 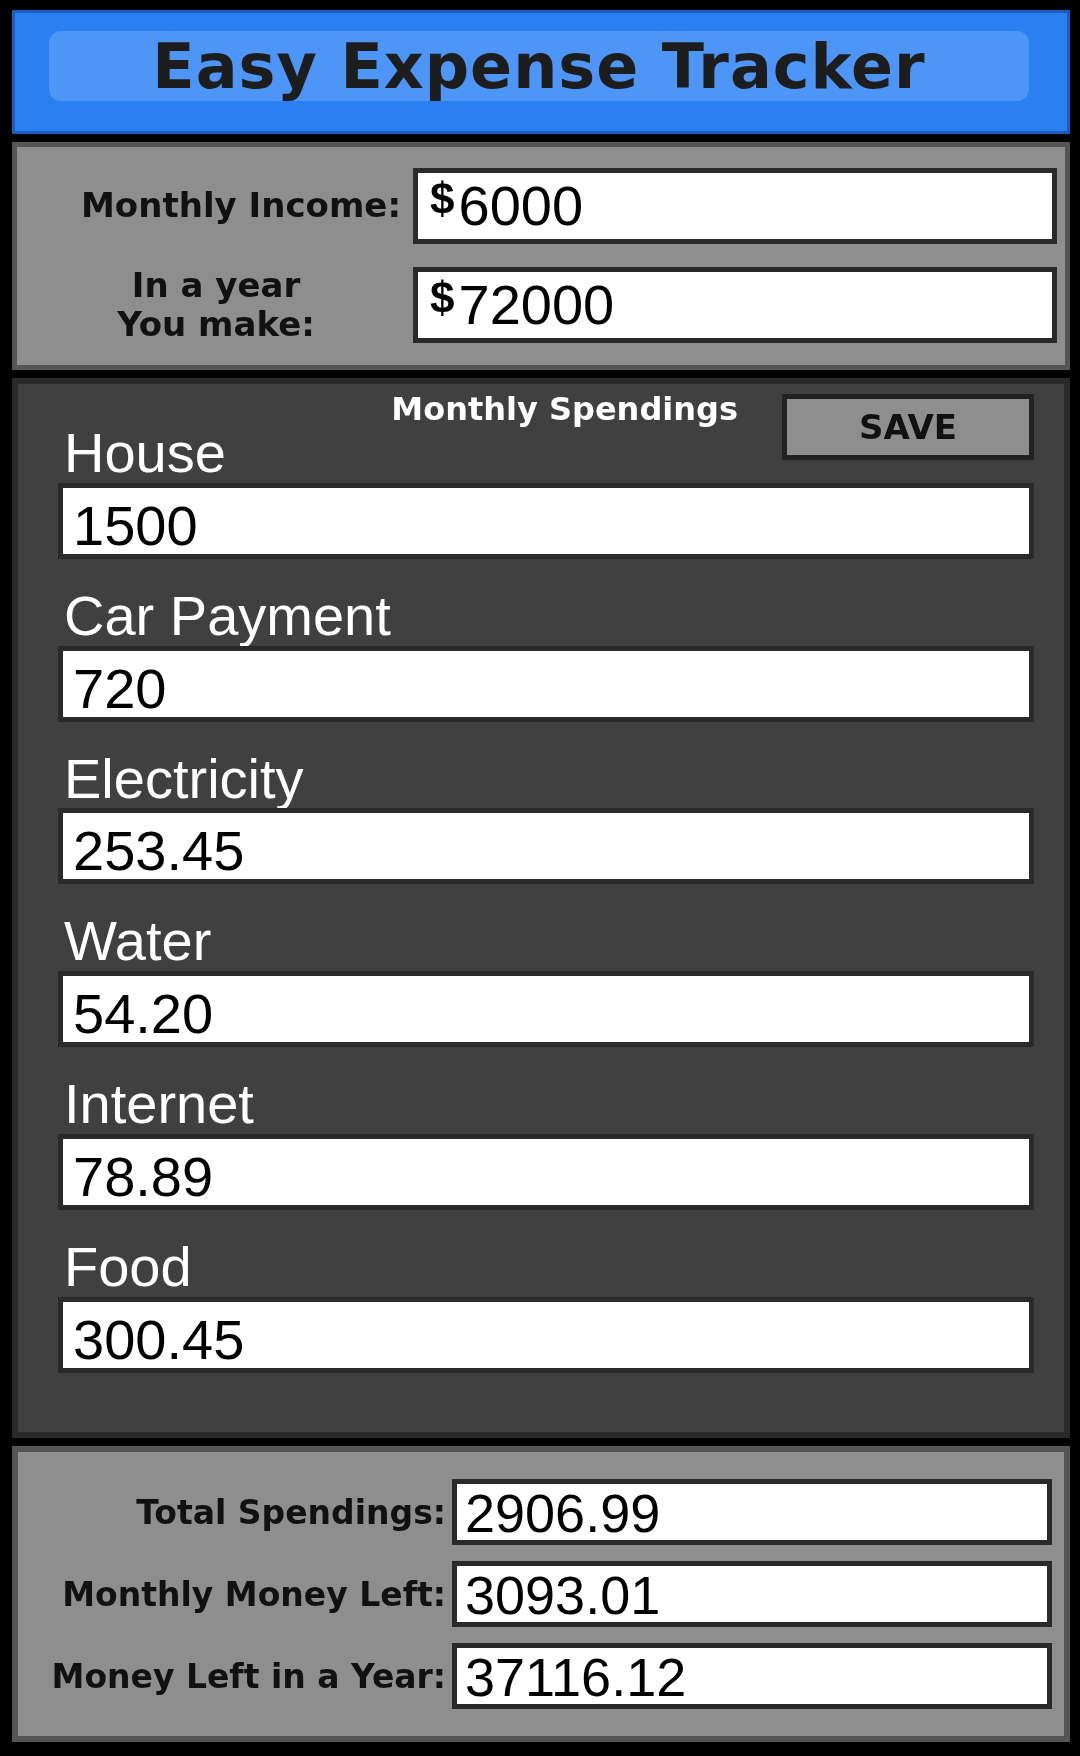 I want to click on save-button: SAVE, so click(x=908, y=427).